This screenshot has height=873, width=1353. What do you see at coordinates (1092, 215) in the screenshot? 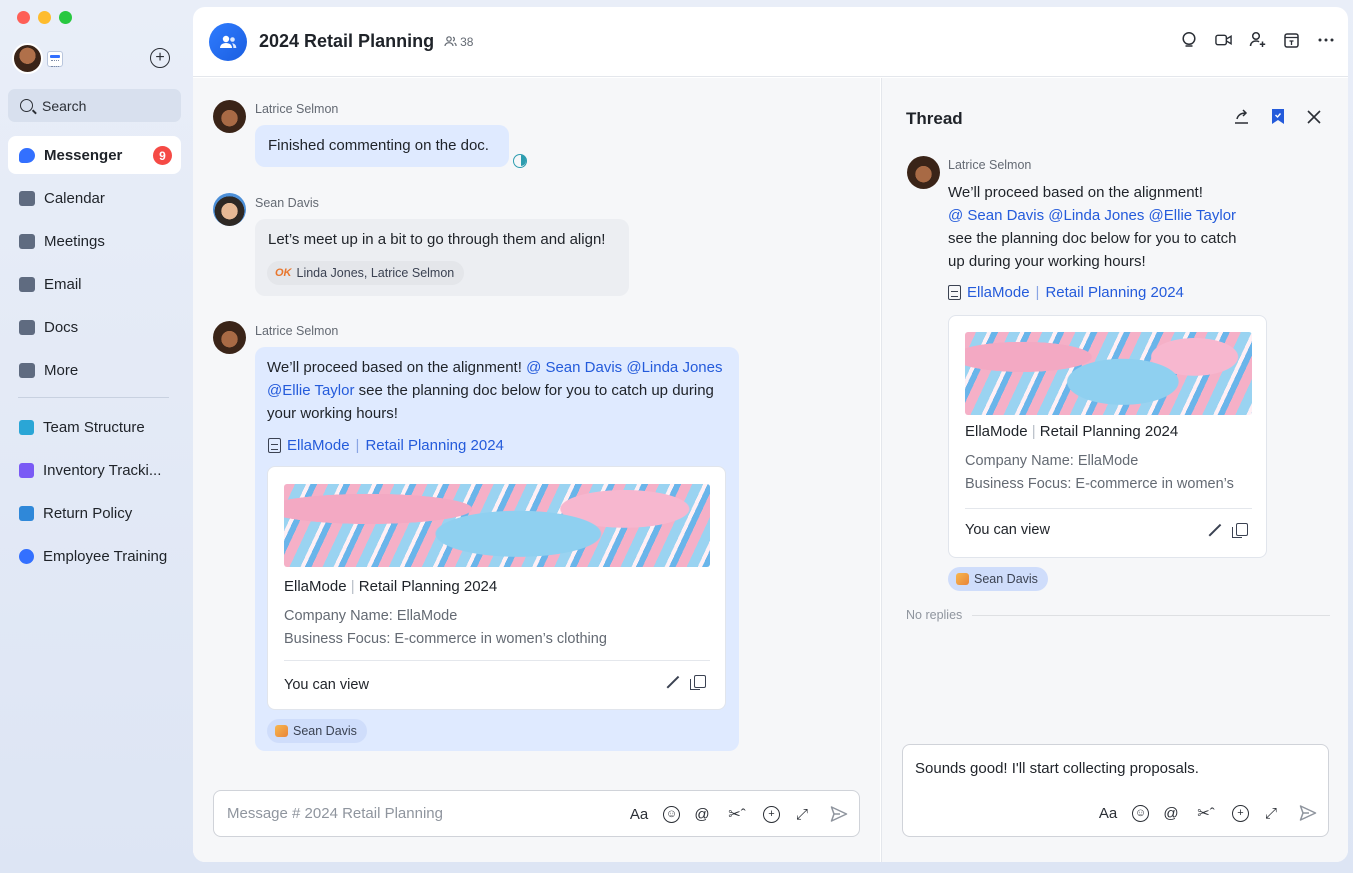
I see `thread-mentions: @ Sean Davis @Linda Jones @Ellie Taylor` at bounding box center [1092, 215].